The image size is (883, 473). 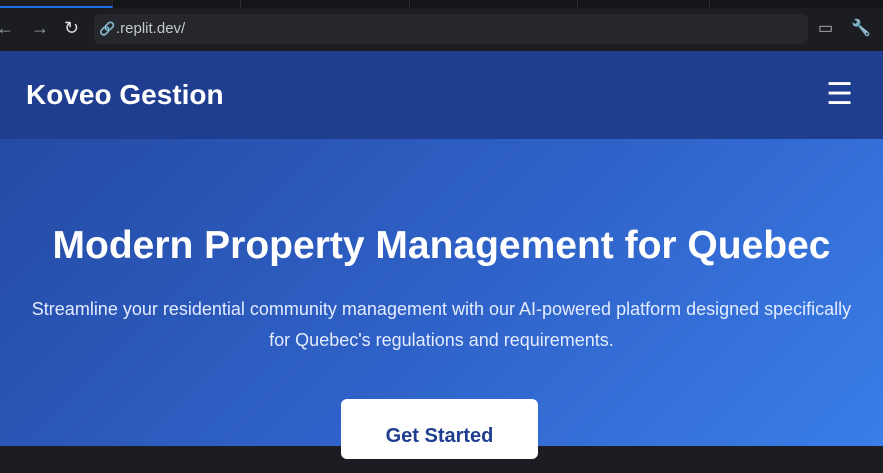 I want to click on device-toolbar-icon: ▭, so click(x=825, y=28).